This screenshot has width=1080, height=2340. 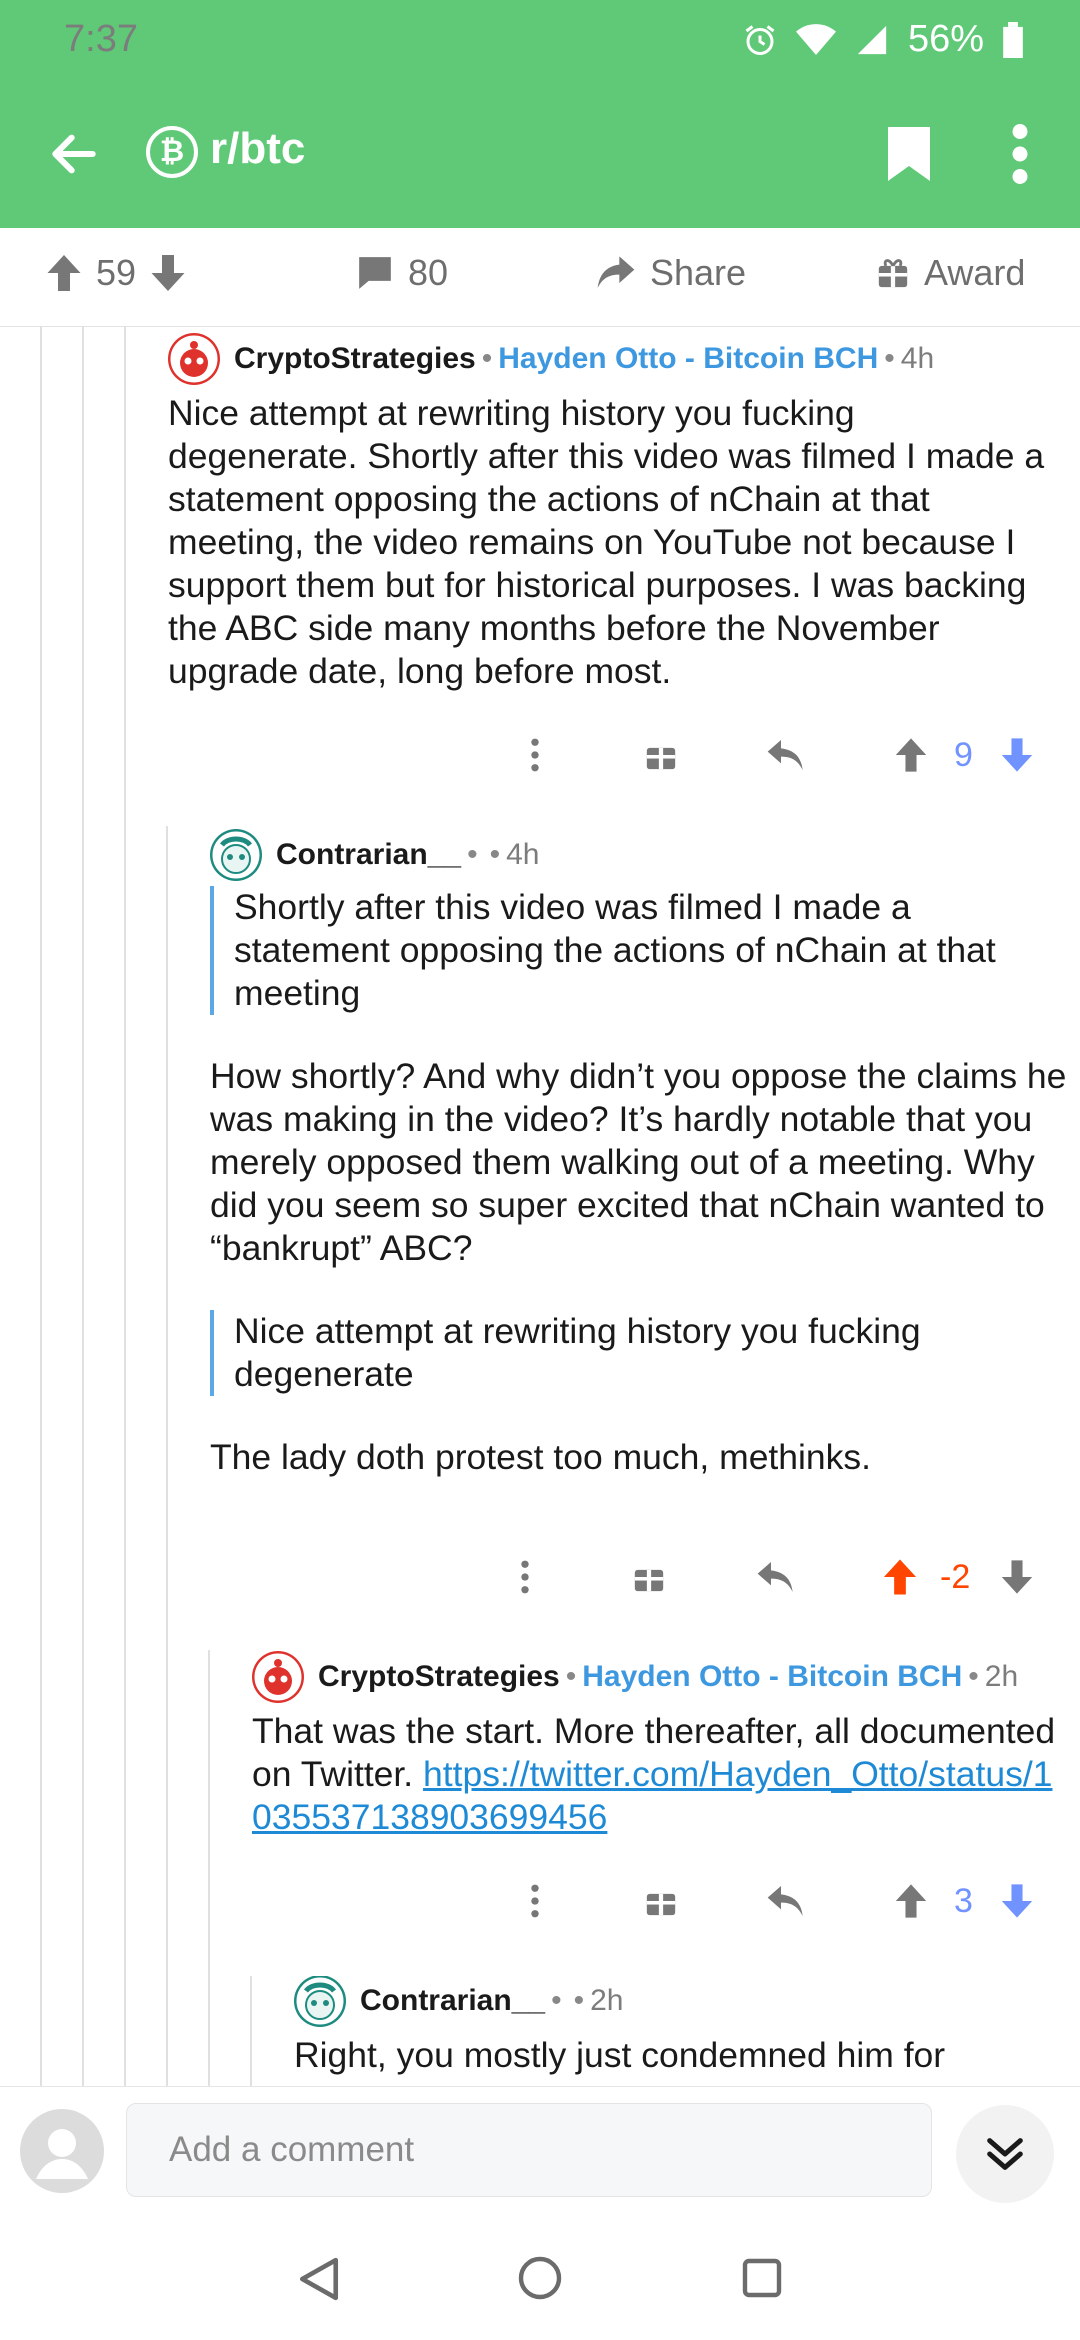 What do you see at coordinates (616, 272) in the screenshot?
I see `share-arrow-icon` at bounding box center [616, 272].